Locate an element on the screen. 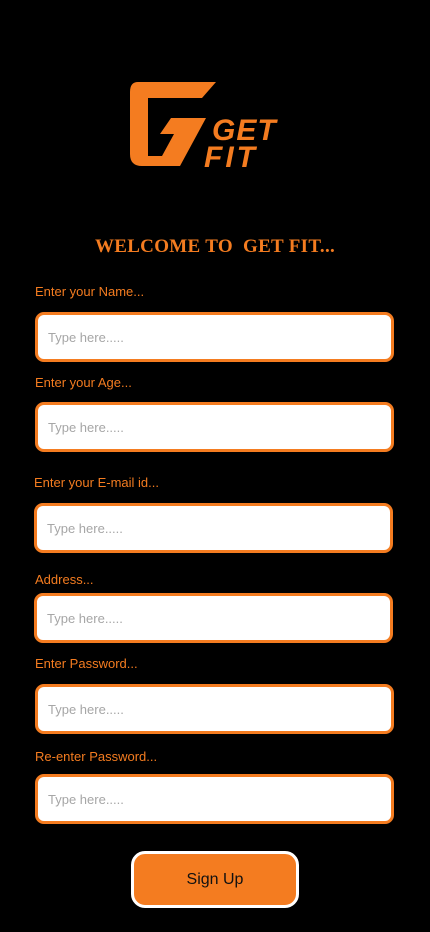 The width and height of the screenshot is (430, 932). name-input is located at coordinates (214, 337).